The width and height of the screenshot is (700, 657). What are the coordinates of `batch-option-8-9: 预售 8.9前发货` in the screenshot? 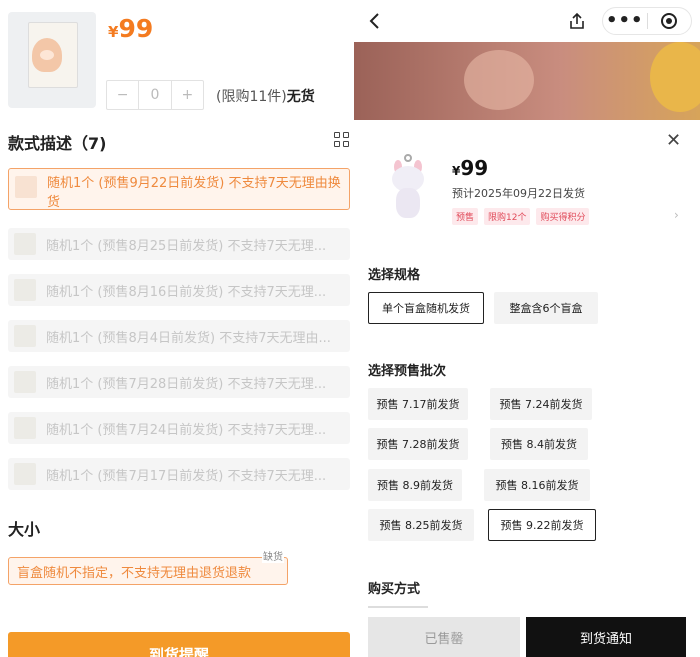 It's located at (415, 485).